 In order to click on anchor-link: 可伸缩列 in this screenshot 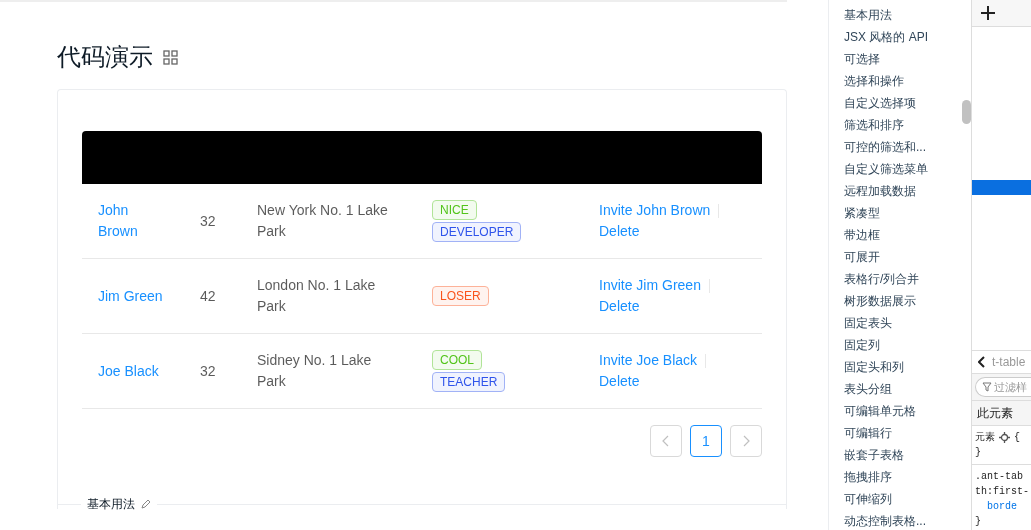, I will do `click(901, 499)`.